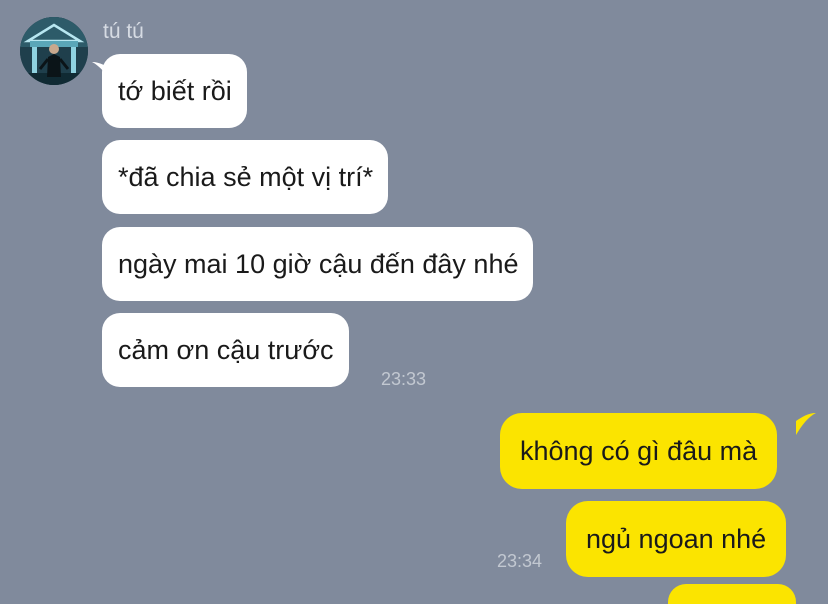  I want to click on incoming-message: cảm ơn cậu trước, so click(225, 350).